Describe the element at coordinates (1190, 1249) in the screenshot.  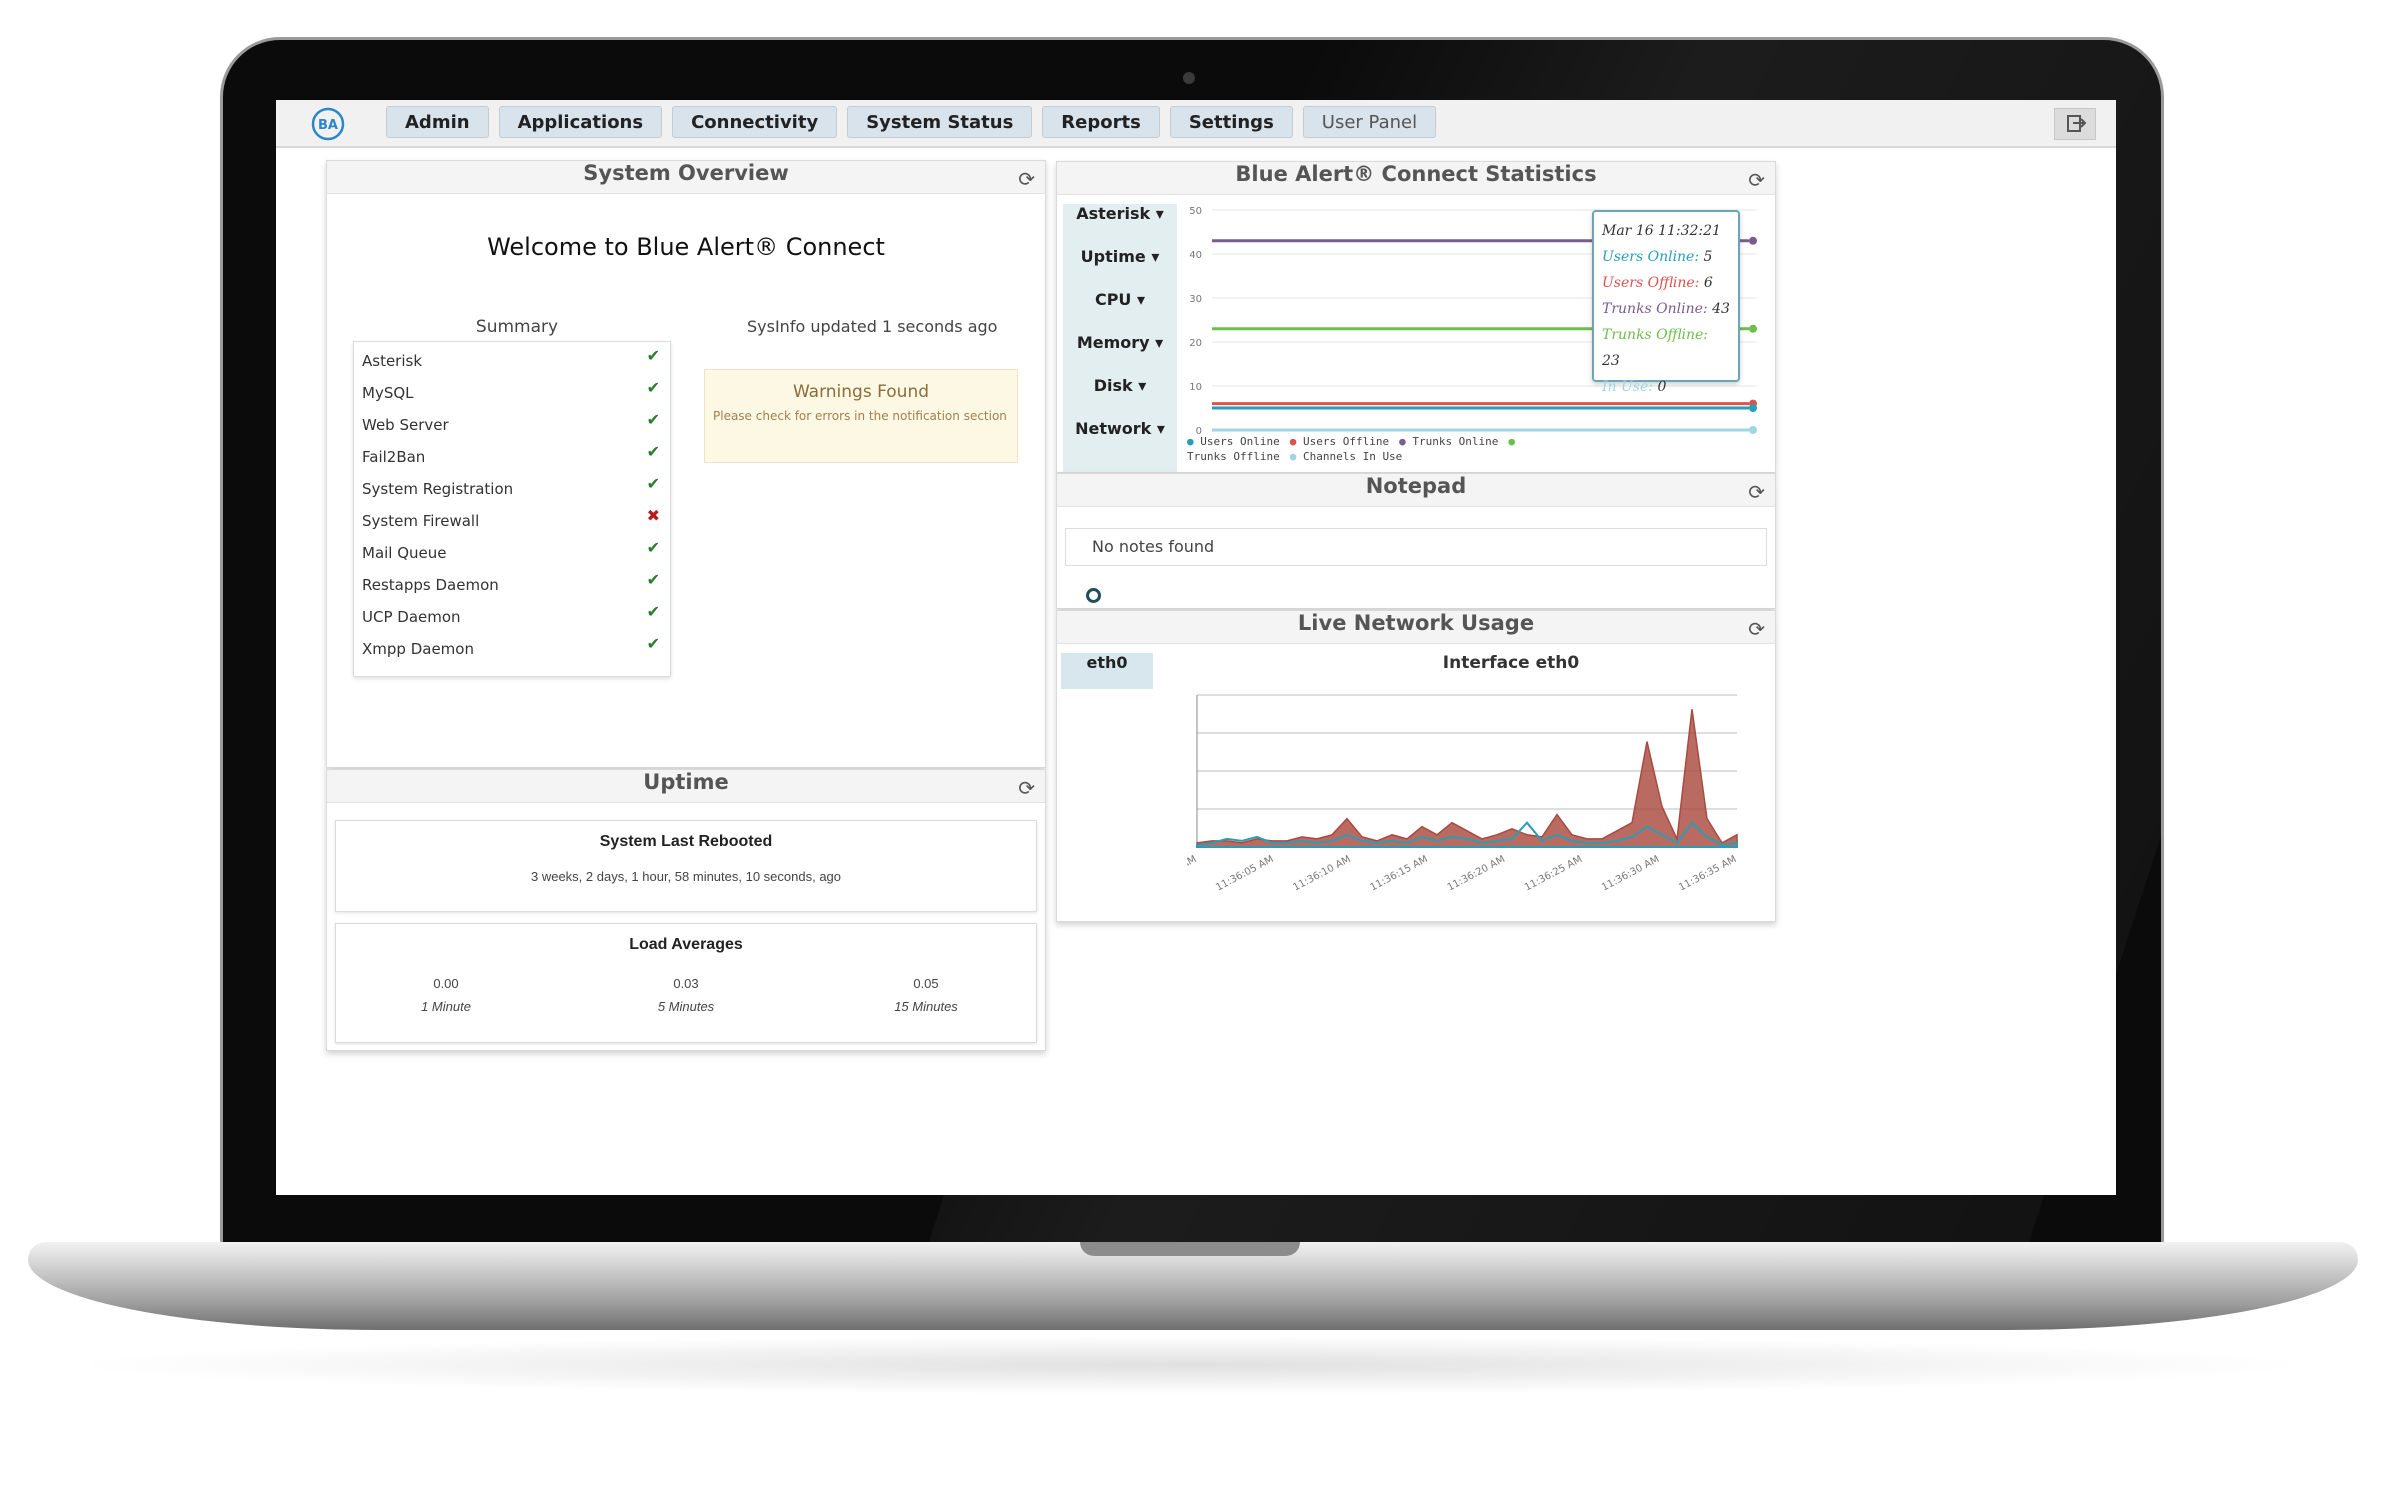
I see `laptop-base-notch` at that location.